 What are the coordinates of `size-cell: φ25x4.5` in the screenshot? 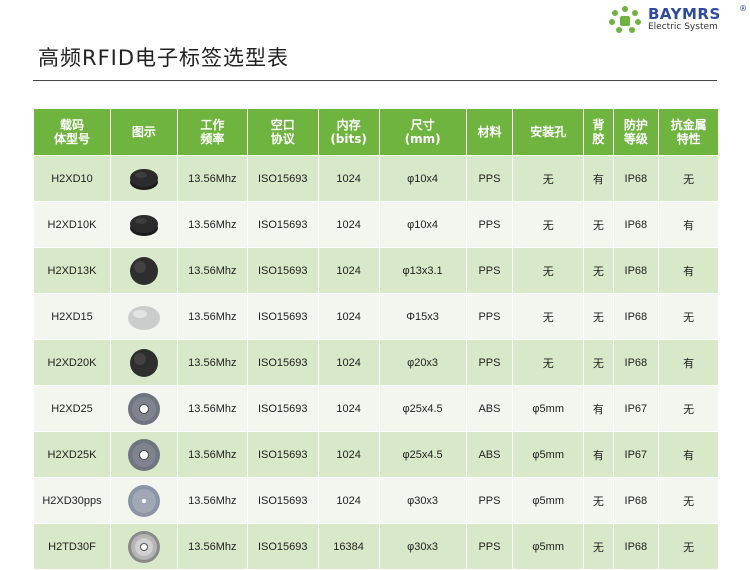 It's located at (422, 408).